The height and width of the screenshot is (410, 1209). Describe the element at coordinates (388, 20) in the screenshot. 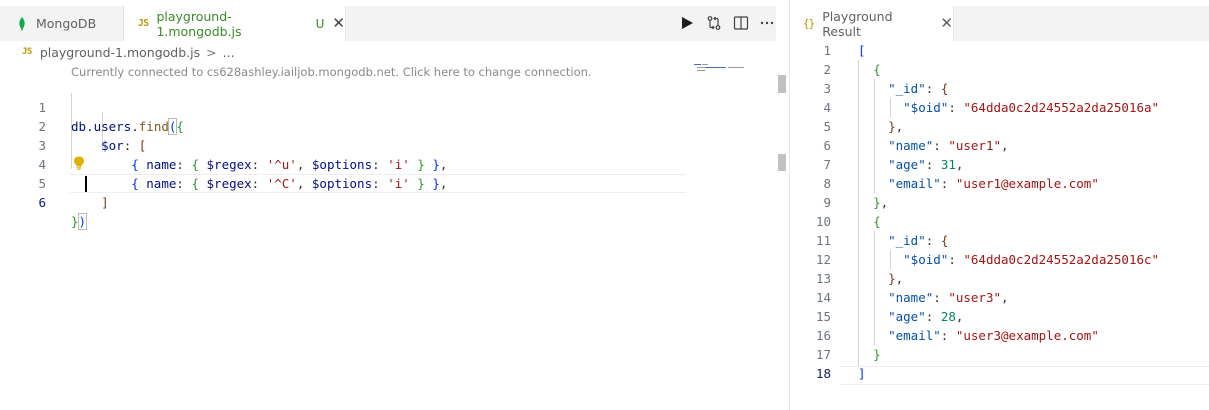

I see `editor-tab-bar: MongoDB JS playground-1.mongodb.js U ✕` at that location.